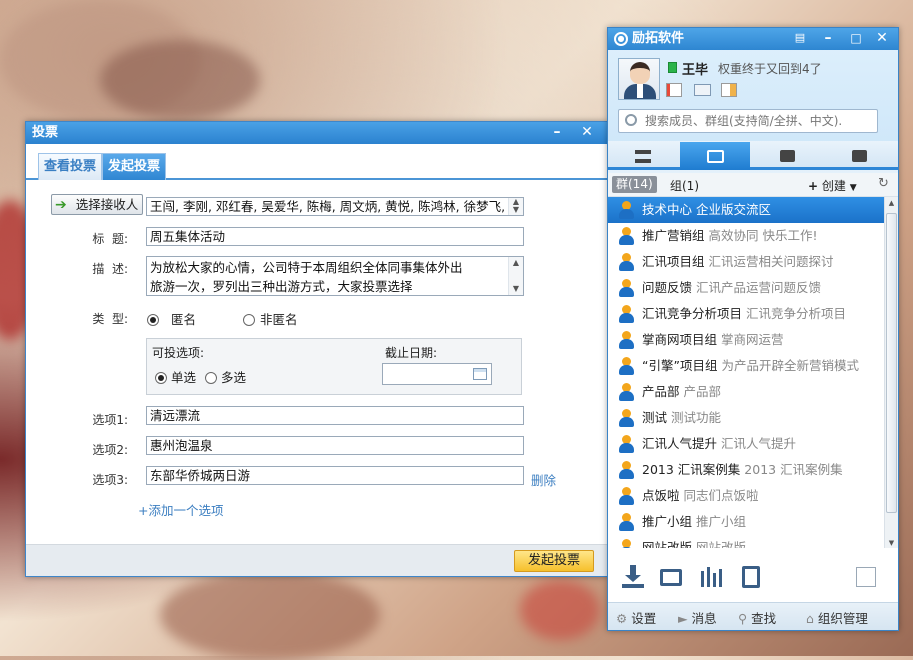 This screenshot has width=913, height=660. I want to click on clipboard-icon, so click(751, 576).